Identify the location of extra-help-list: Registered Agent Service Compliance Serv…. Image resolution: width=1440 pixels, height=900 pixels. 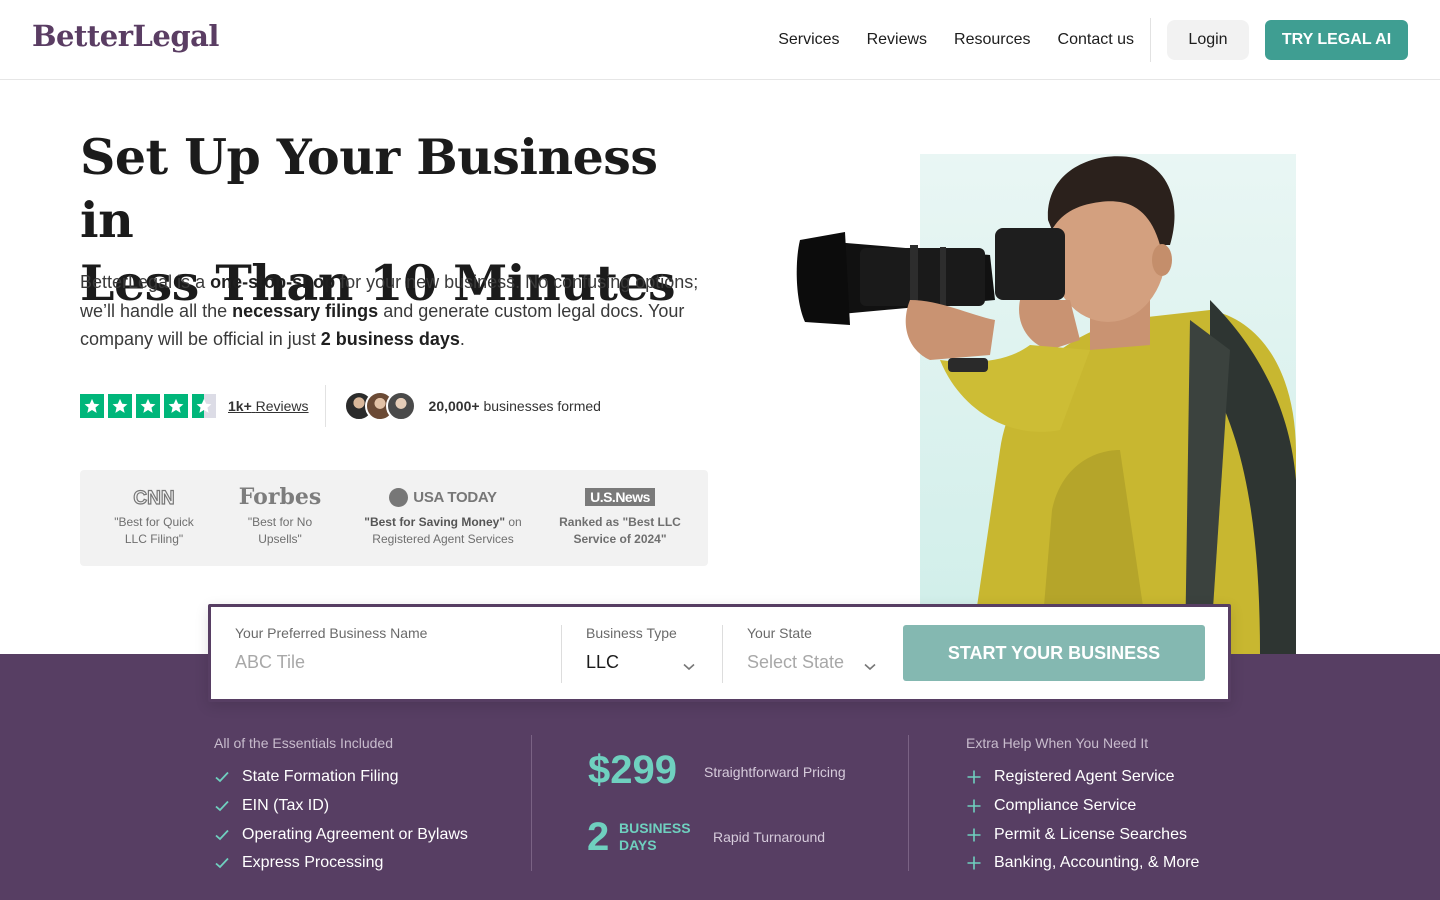
(1082, 820).